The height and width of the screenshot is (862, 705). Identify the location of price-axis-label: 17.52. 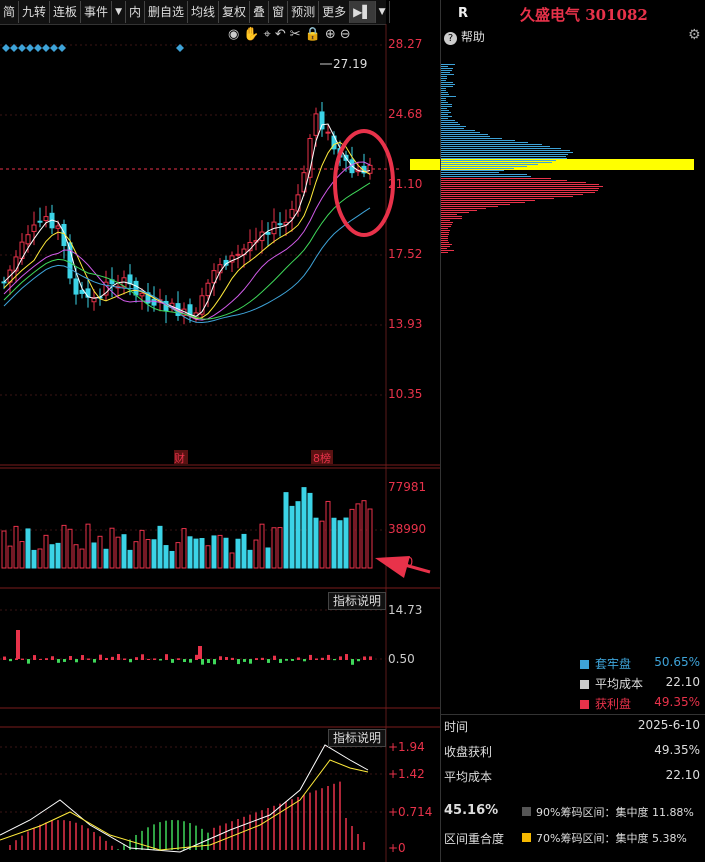
(405, 254).